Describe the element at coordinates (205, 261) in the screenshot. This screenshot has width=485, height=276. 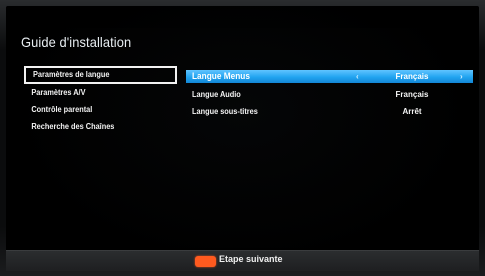
I see `red-key-icon` at that location.